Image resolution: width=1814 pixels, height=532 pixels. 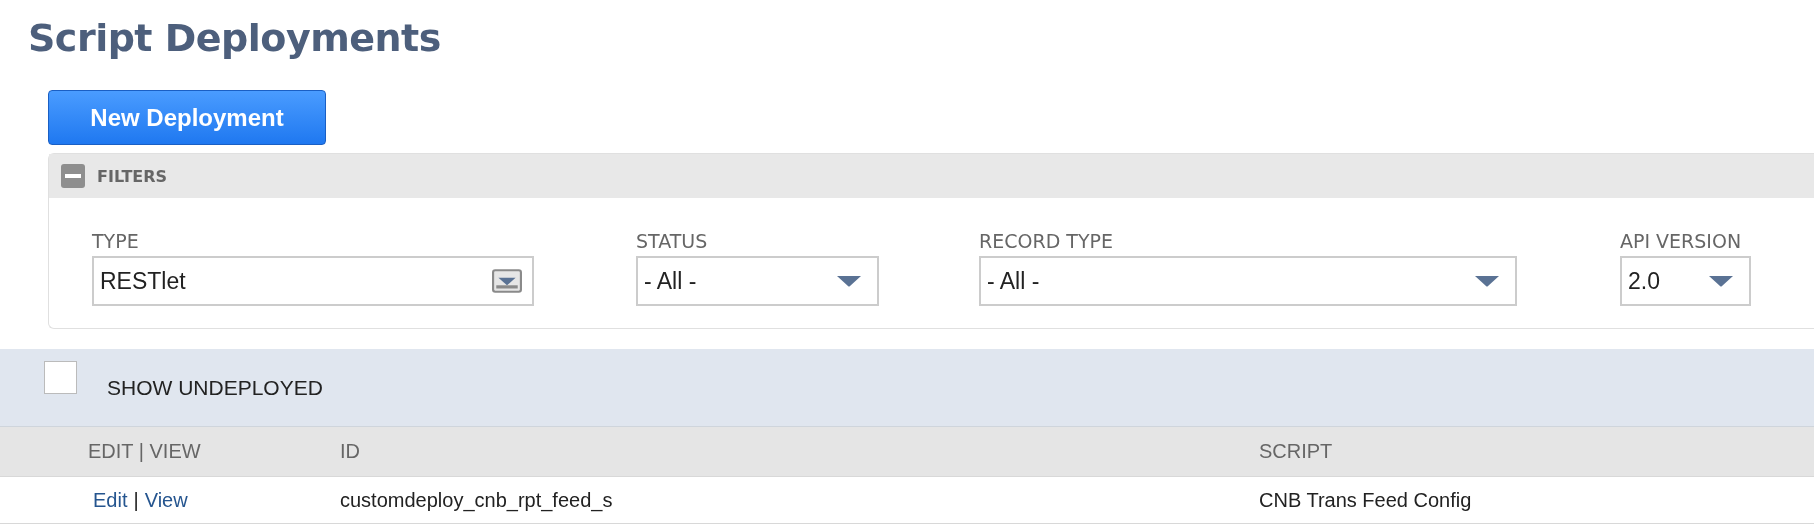 What do you see at coordinates (73, 176) in the screenshot?
I see `collapse-icon` at bounding box center [73, 176].